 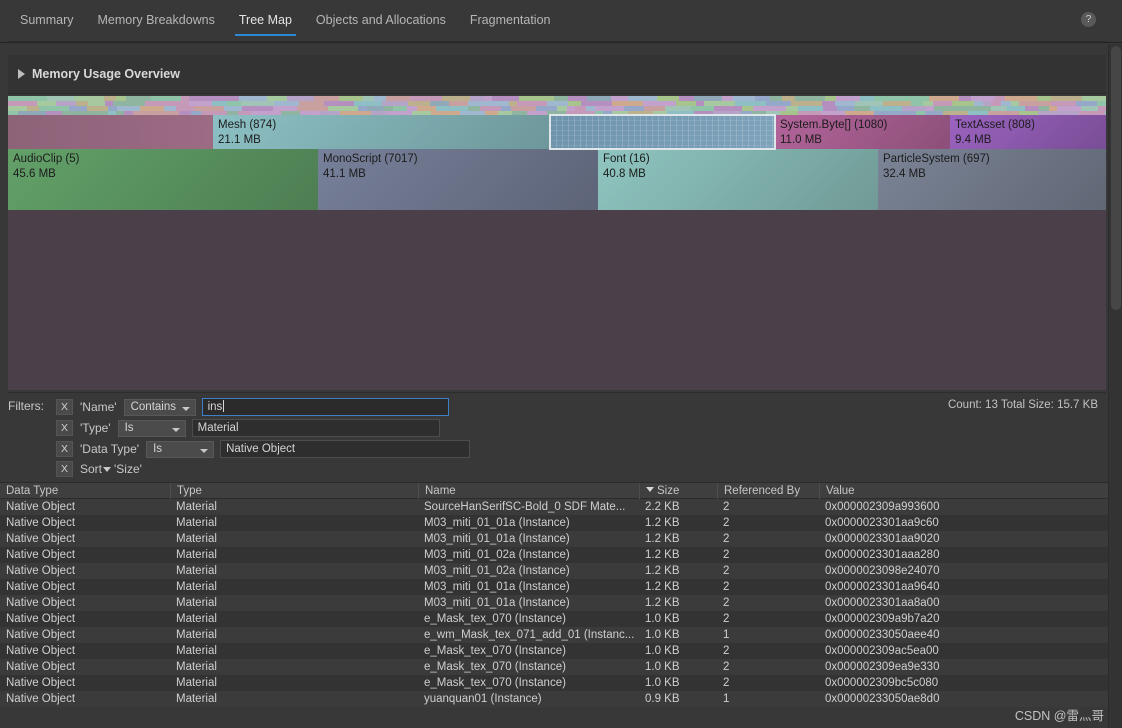 What do you see at coordinates (497, 603) in the screenshot?
I see `cell-name: M03_miti_01_01a (Instance)` at bounding box center [497, 603].